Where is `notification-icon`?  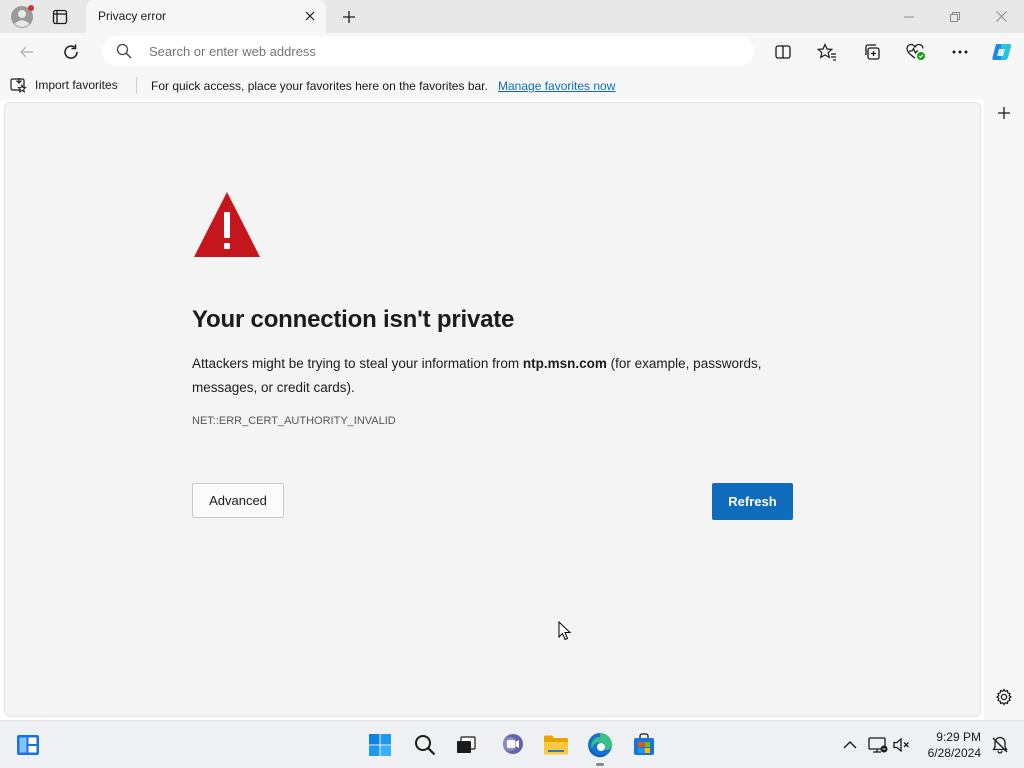 notification-icon is located at coordinates (1000, 745).